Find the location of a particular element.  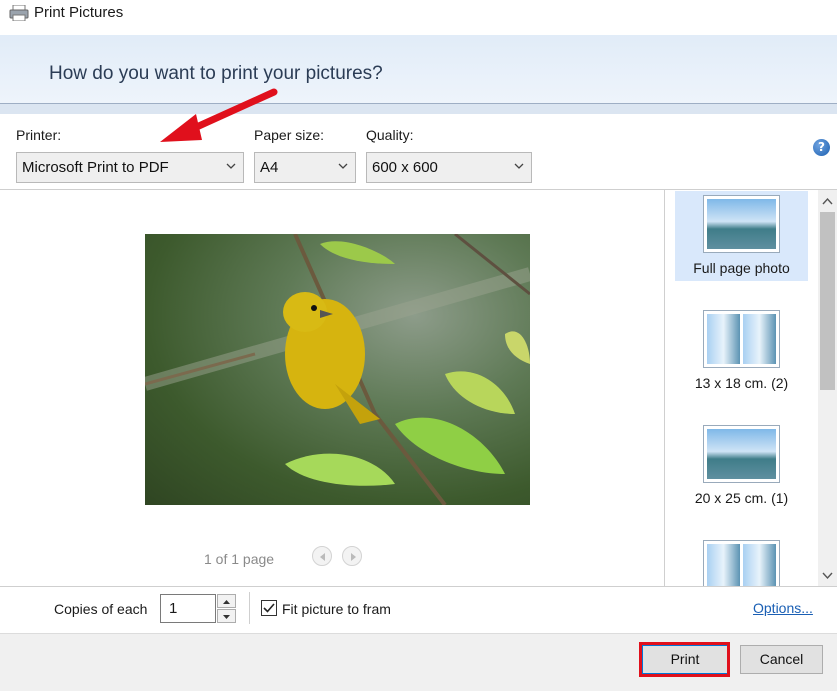

arrow-left-icon is located at coordinates (322, 557).